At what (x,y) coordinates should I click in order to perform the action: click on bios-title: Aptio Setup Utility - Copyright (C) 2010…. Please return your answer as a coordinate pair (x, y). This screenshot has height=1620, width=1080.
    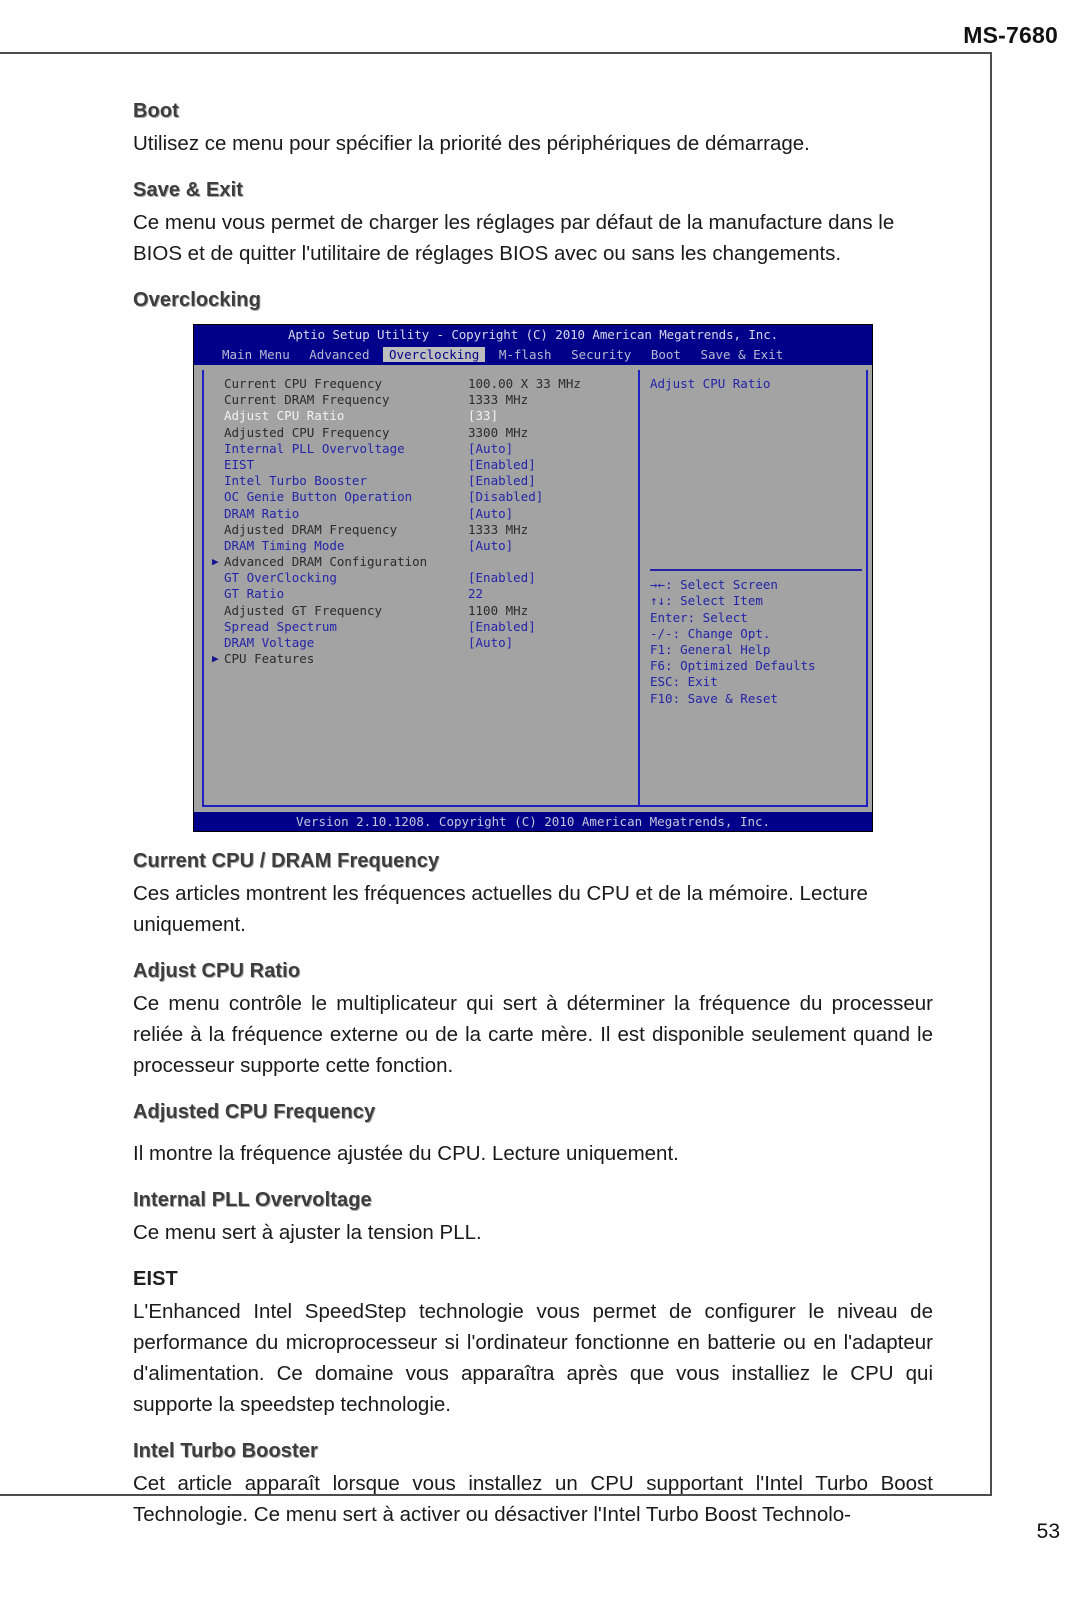
    Looking at the image, I should click on (533, 335).